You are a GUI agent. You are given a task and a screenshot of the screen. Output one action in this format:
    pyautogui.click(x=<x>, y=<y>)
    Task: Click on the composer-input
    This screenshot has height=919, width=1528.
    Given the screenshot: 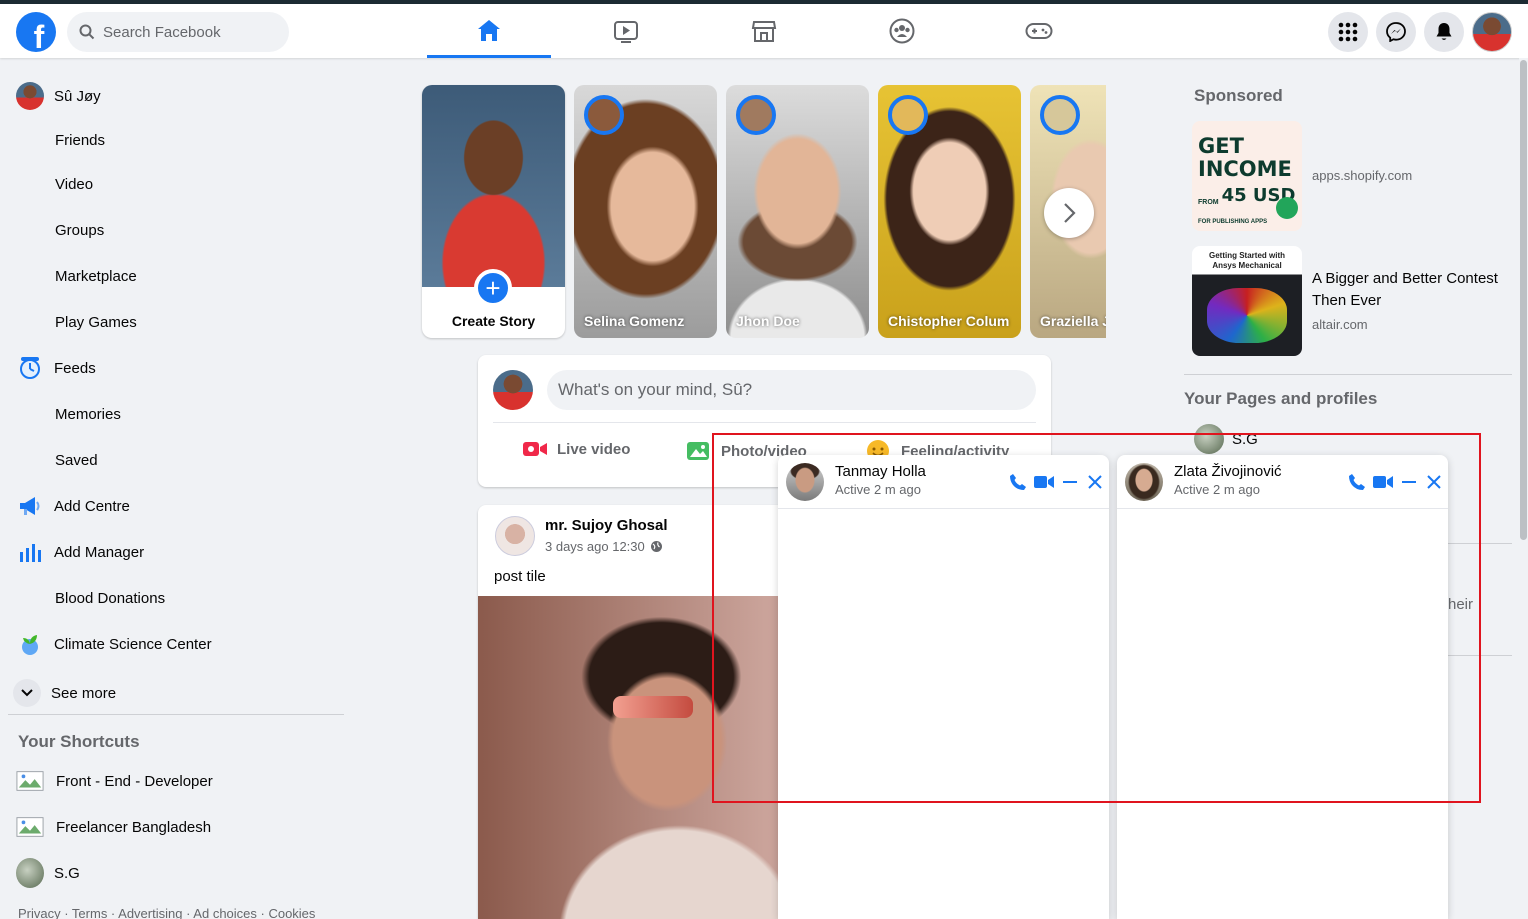 What is the action you would take?
    pyautogui.click(x=791, y=390)
    